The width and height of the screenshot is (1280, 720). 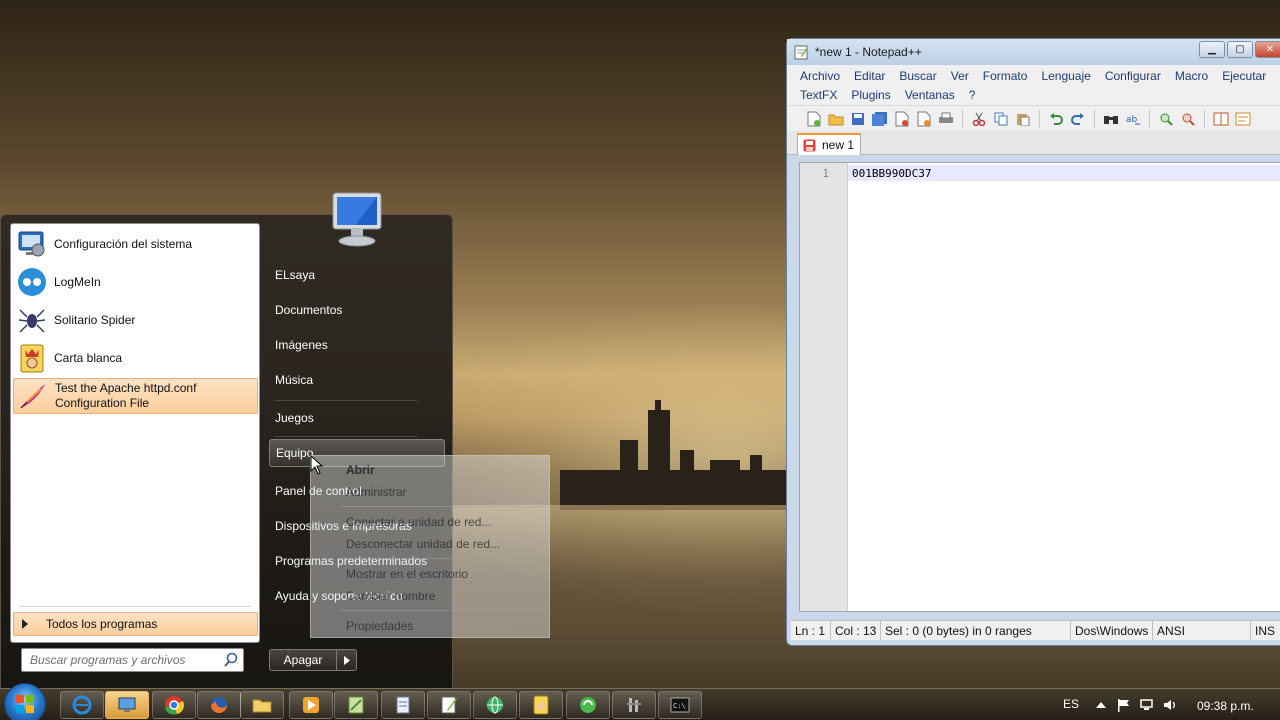 What do you see at coordinates (891, 173) in the screenshot?
I see `editor-text-line: 001BB990DC37` at bounding box center [891, 173].